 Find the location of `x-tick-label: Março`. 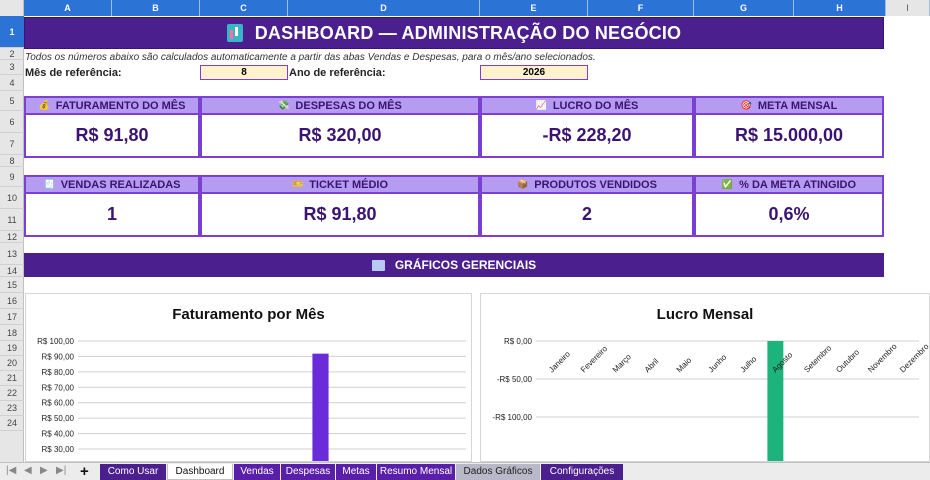

x-tick-label: Março is located at coordinates (622, 363).